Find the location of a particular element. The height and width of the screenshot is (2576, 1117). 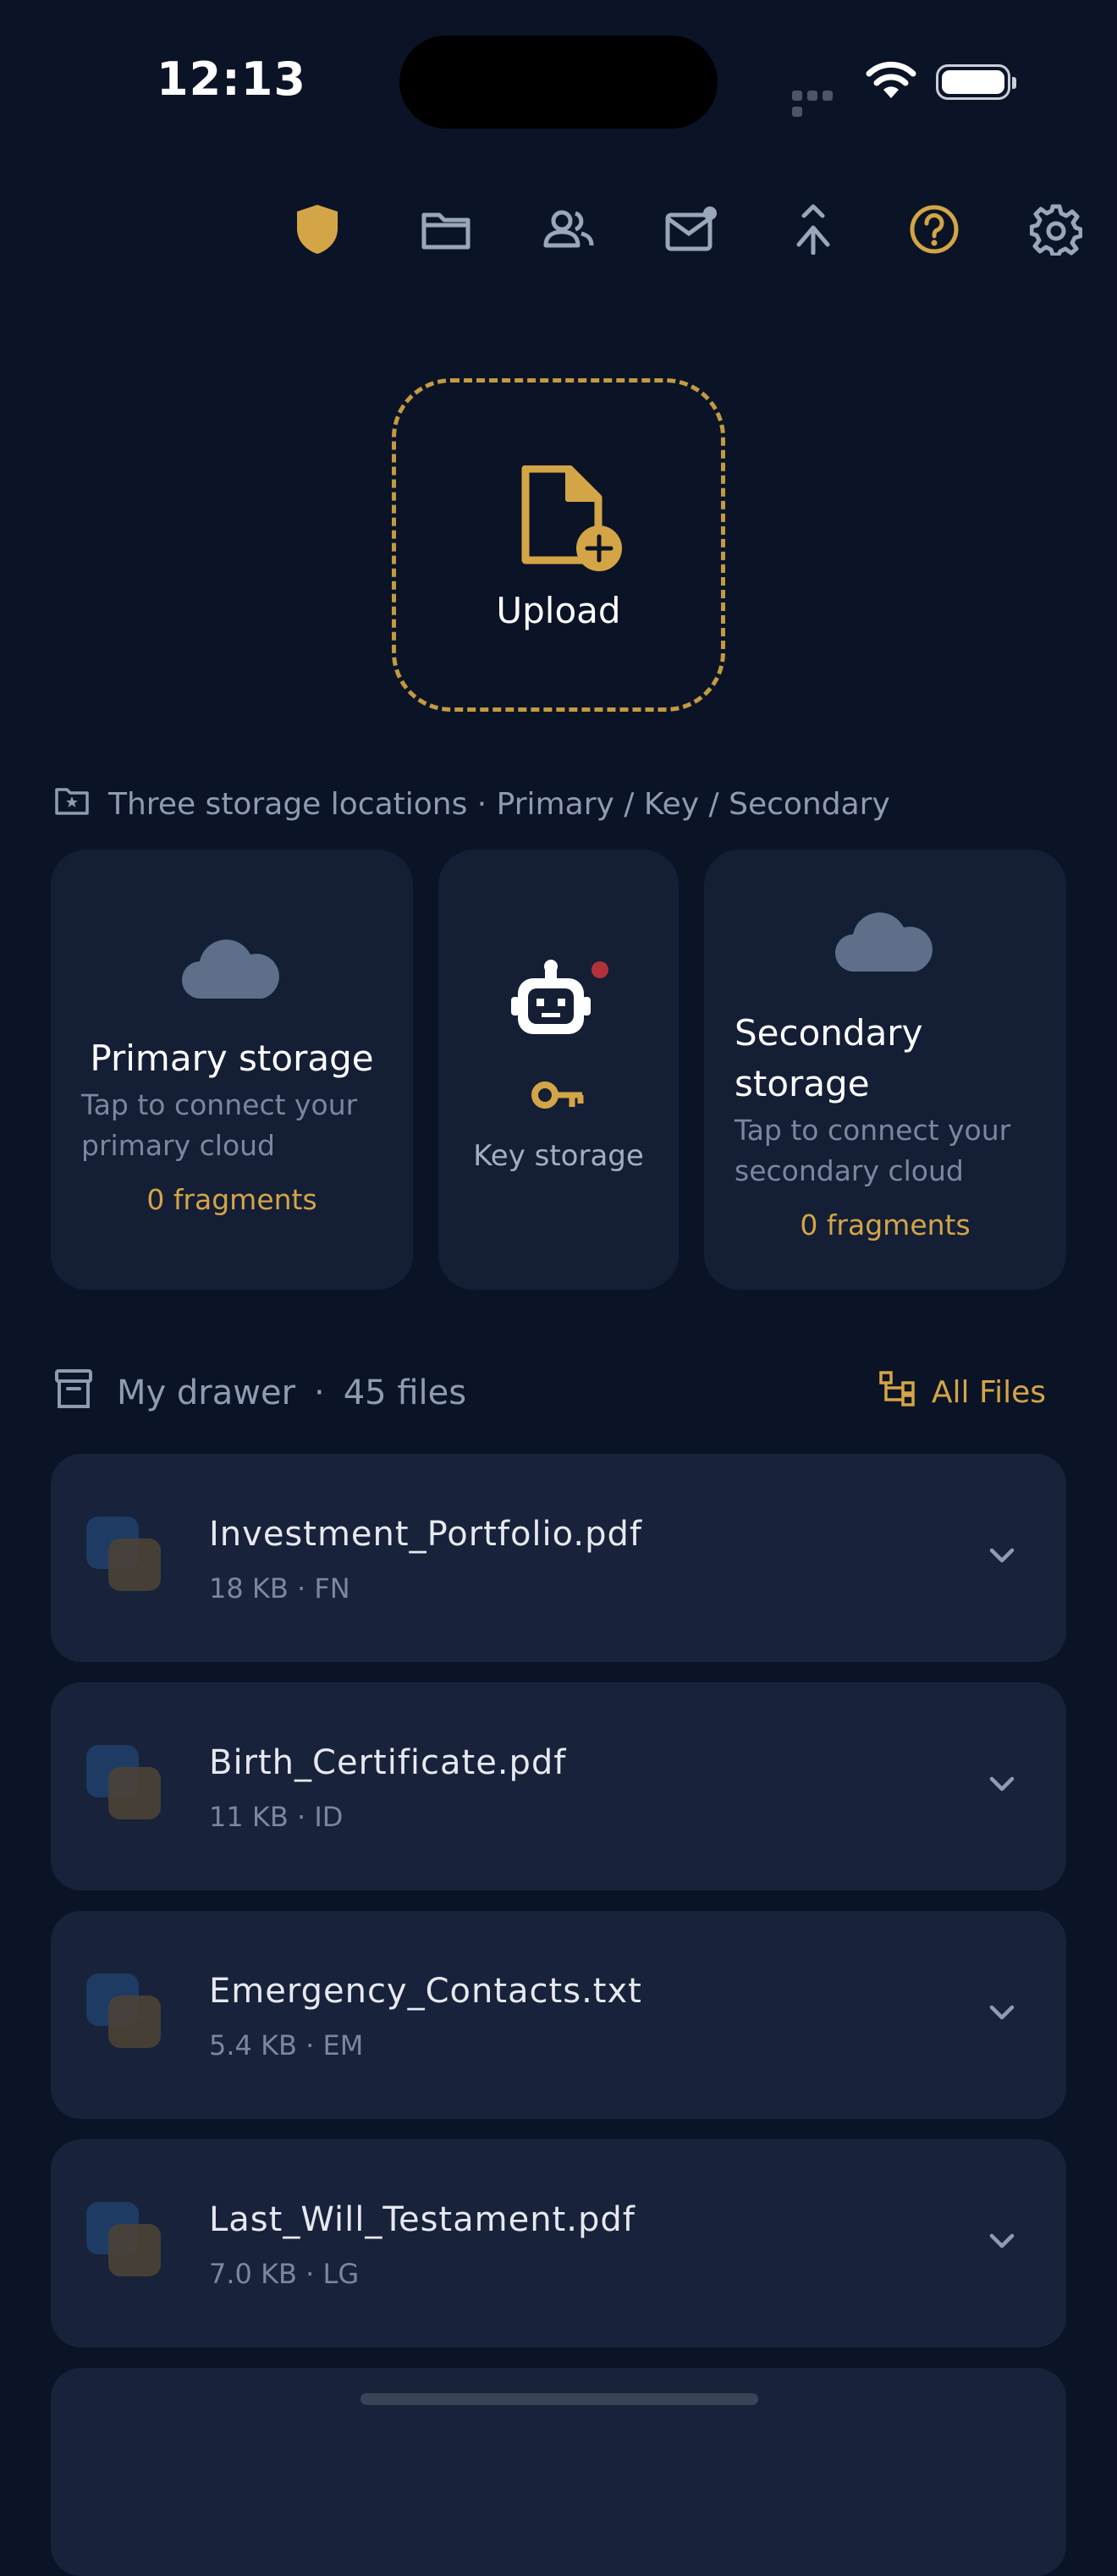

file-name: Emergency_Contacts.txt is located at coordinates (425, 1991).